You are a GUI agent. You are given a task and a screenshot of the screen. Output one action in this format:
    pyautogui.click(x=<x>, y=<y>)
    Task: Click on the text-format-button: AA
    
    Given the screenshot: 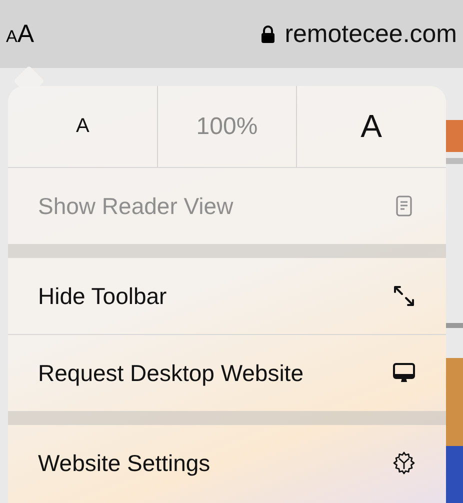 What is the action you would take?
    pyautogui.click(x=20, y=34)
    